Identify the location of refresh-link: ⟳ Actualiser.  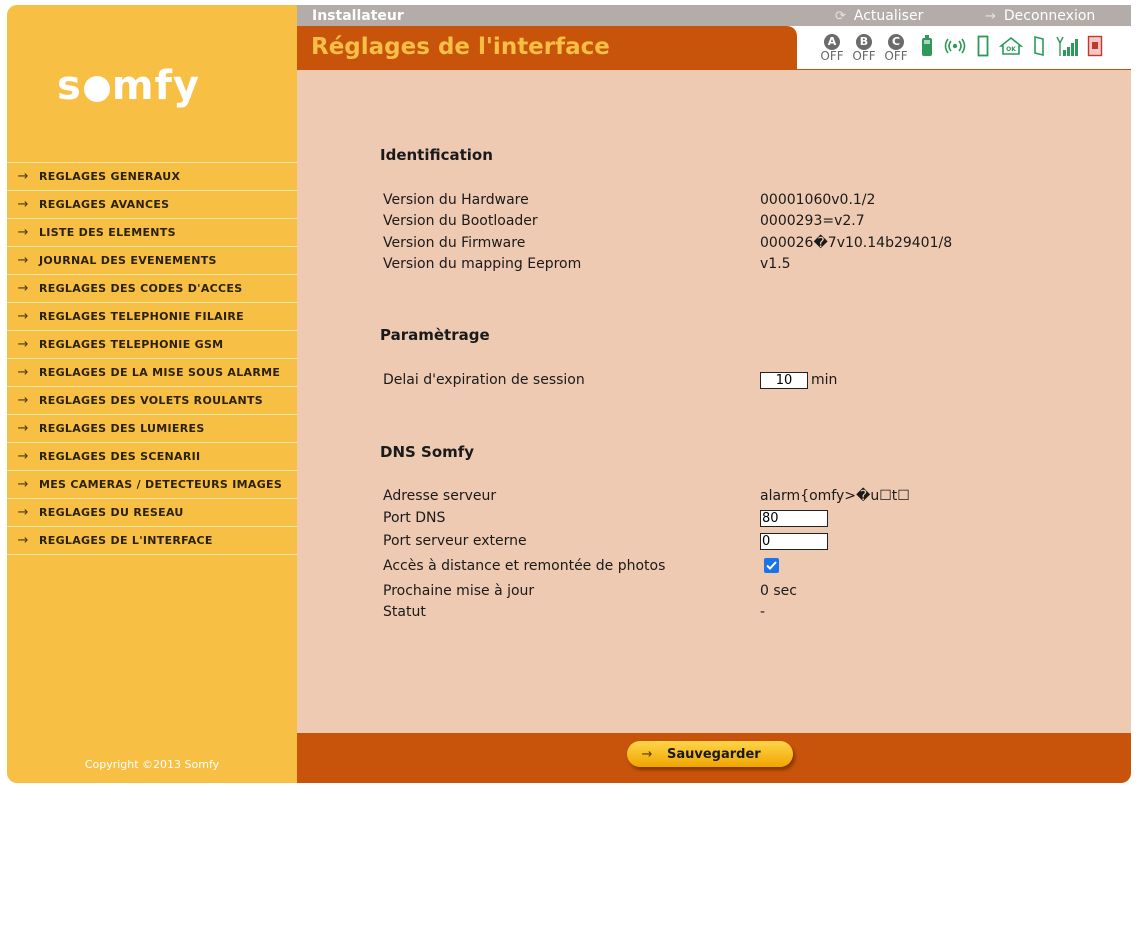
(879, 16).